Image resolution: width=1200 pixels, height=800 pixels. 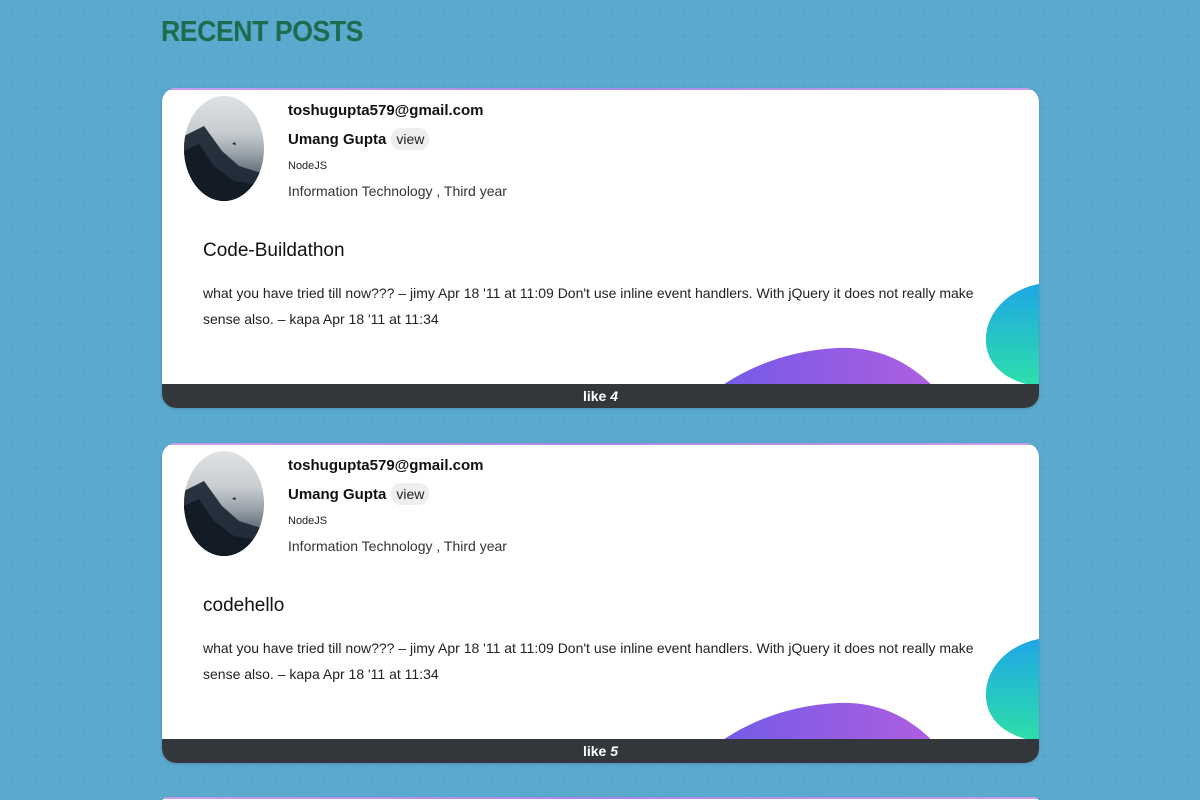 What do you see at coordinates (614, 751) in the screenshot?
I see `like-count: 5` at bounding box center [614, 751].